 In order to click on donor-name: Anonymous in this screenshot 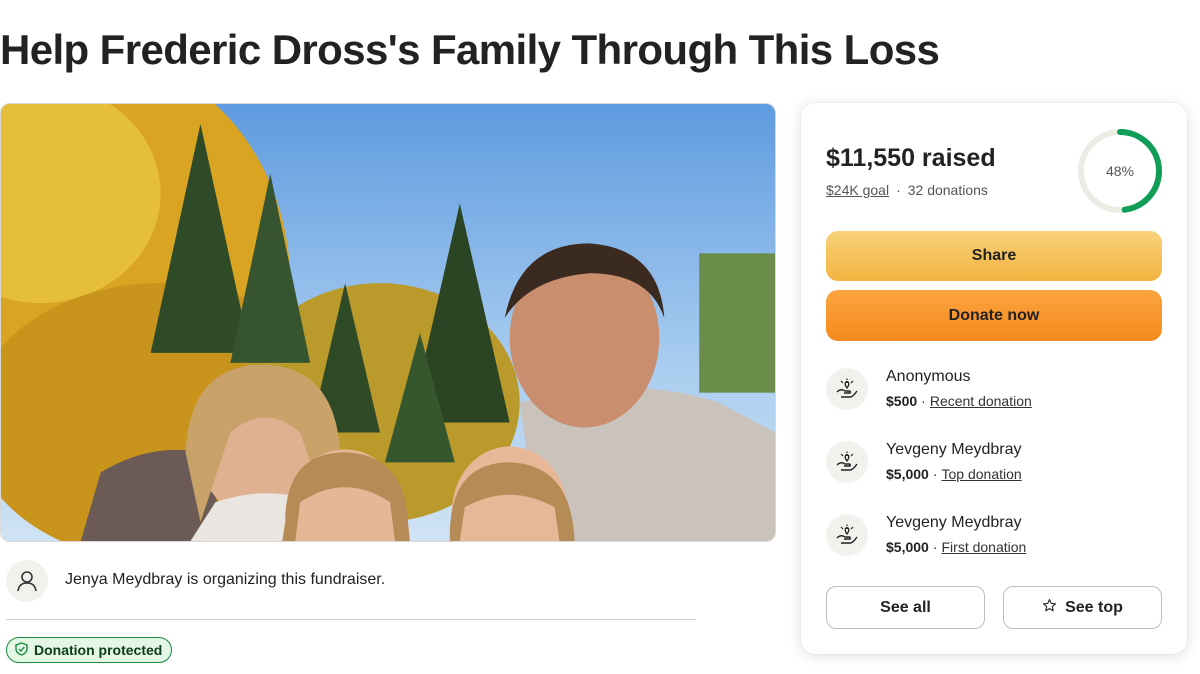, I will do `click(928, 376)`.